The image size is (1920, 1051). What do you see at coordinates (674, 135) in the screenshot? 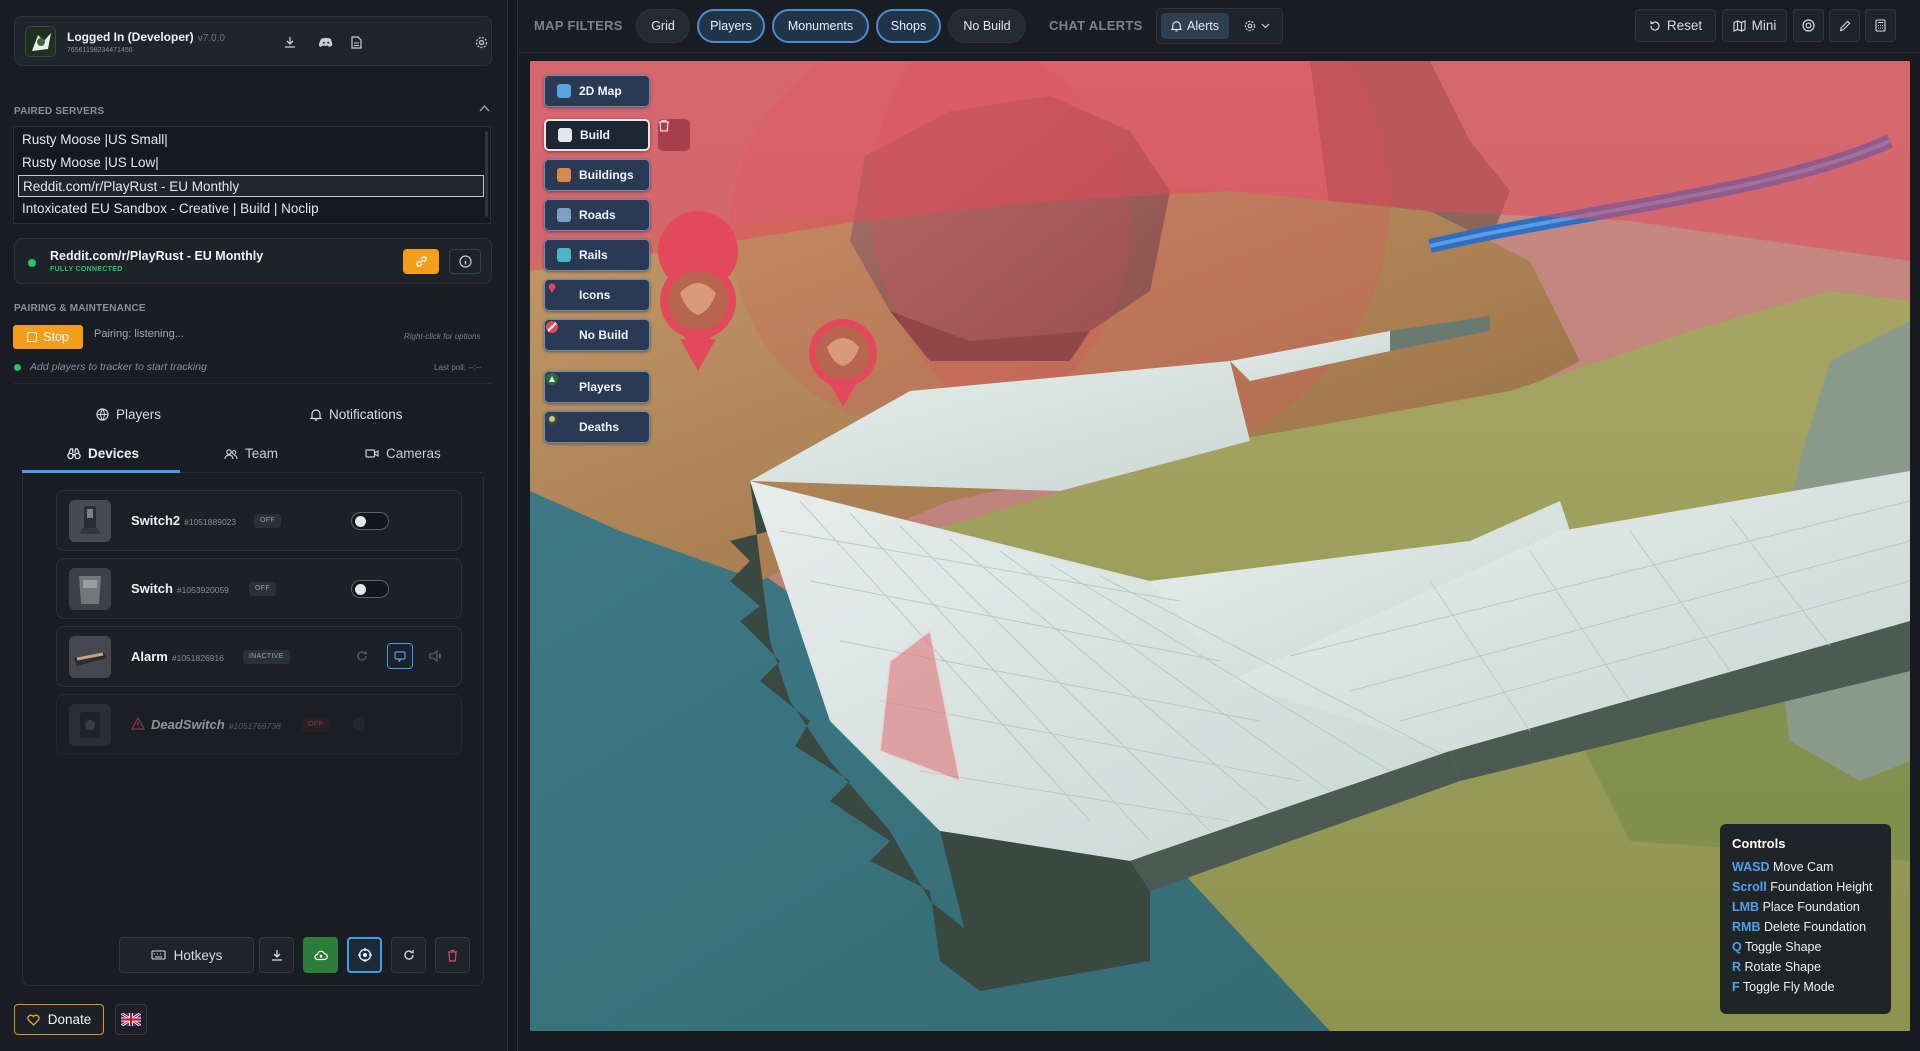
I see `clear-build-button` at bounding box center [674, 135].